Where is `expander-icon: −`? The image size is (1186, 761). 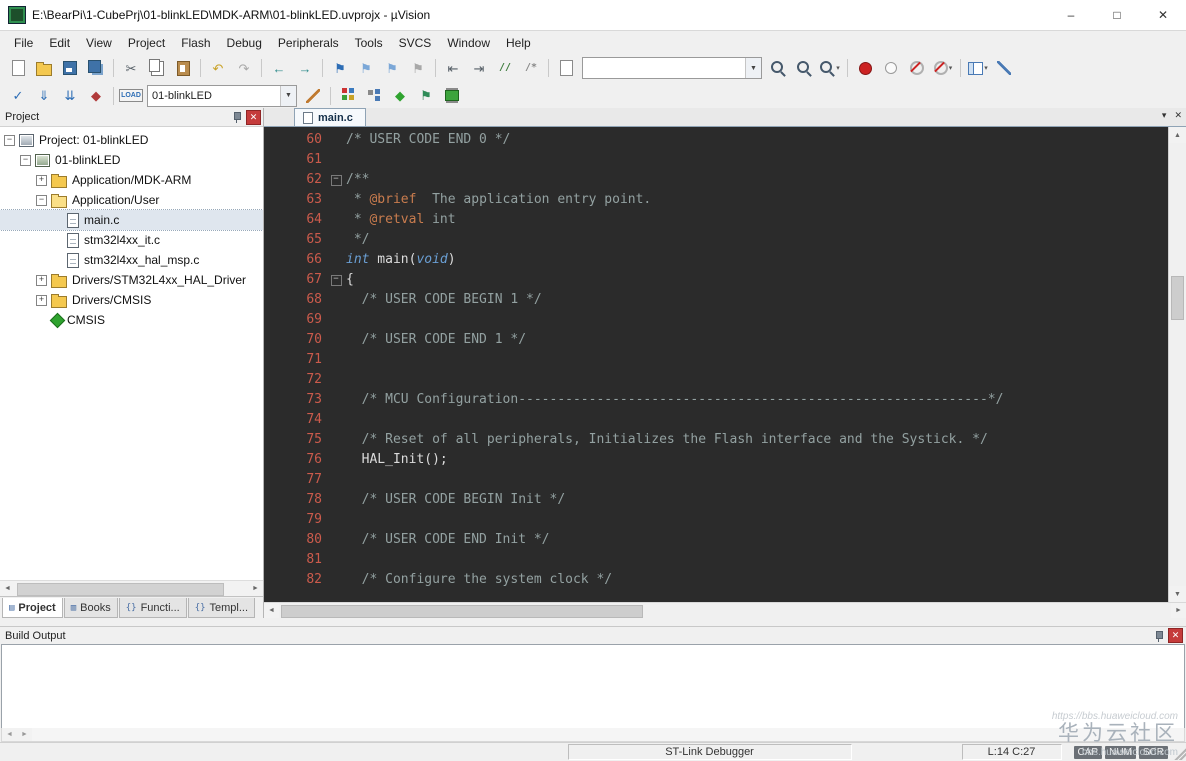 expander-icon: − is located at coordinates (9, 140).